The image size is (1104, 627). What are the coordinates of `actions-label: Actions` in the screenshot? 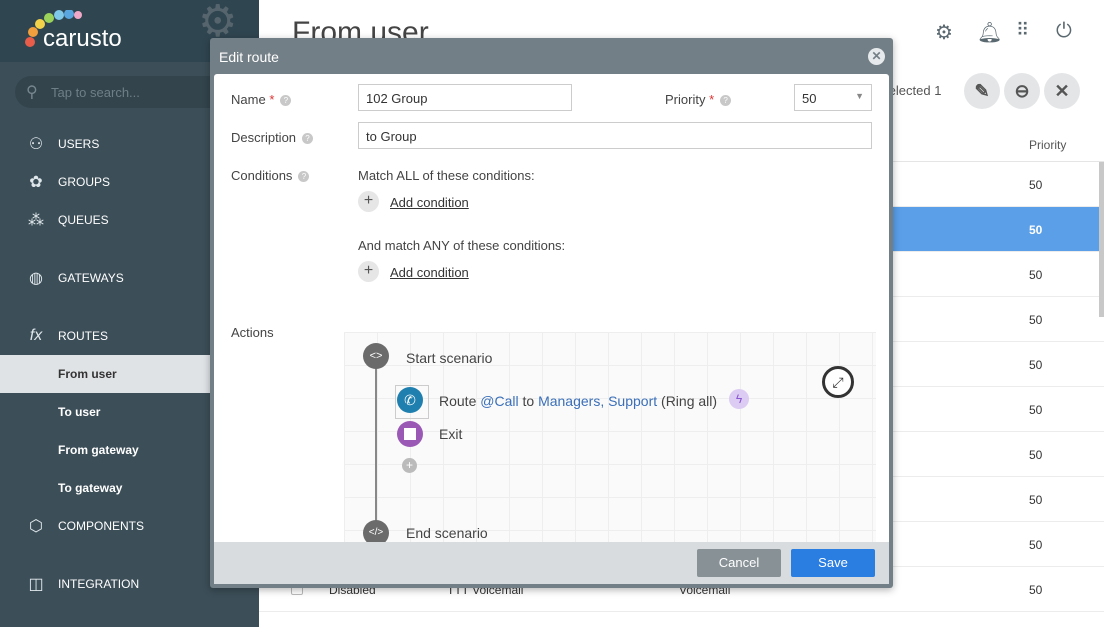 It's located at (252, 332).